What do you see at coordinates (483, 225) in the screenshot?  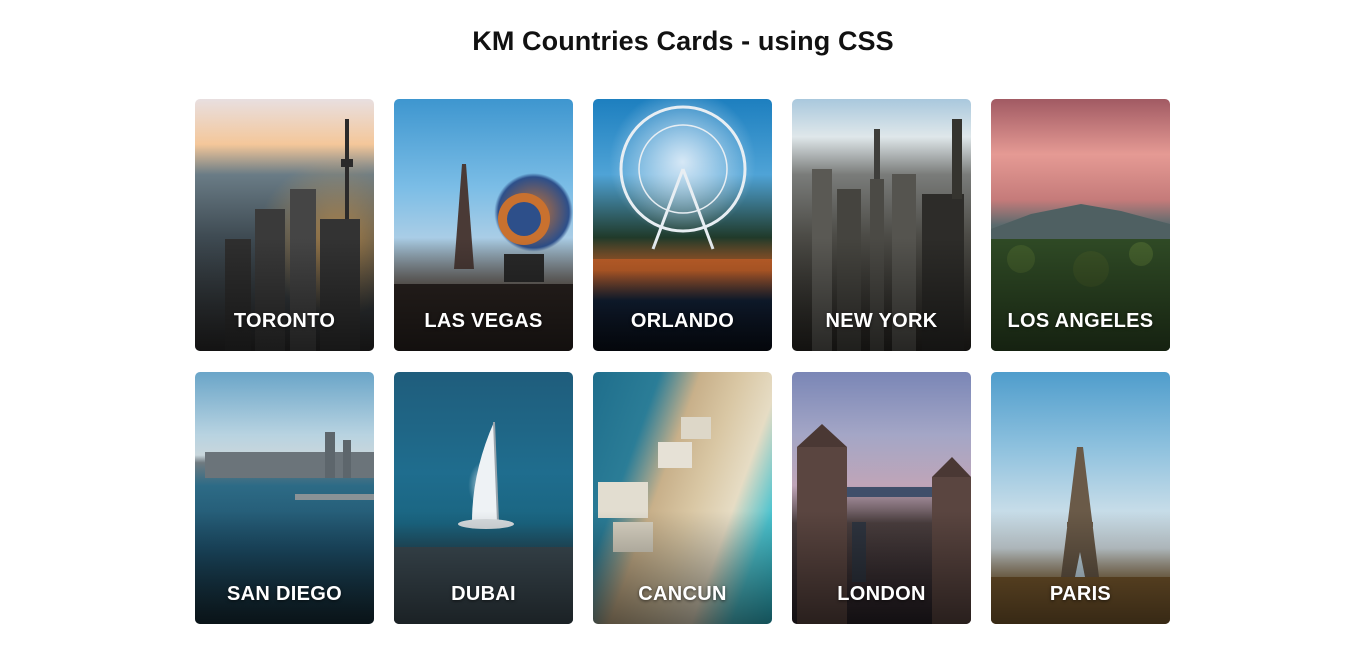 I see `card-las-vegas: LAS VEGAS` at bounding box center [483, 225].